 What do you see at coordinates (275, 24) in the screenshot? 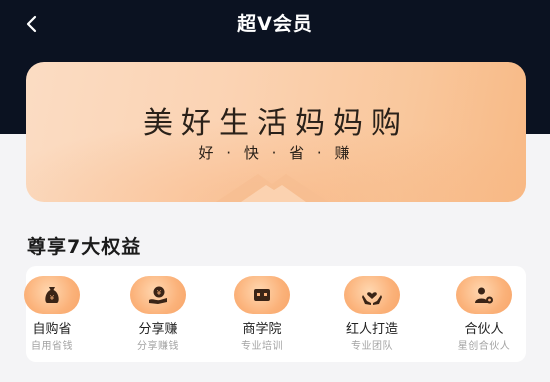
I see `page-title: 超V会员` at bounding box center [275, 24].